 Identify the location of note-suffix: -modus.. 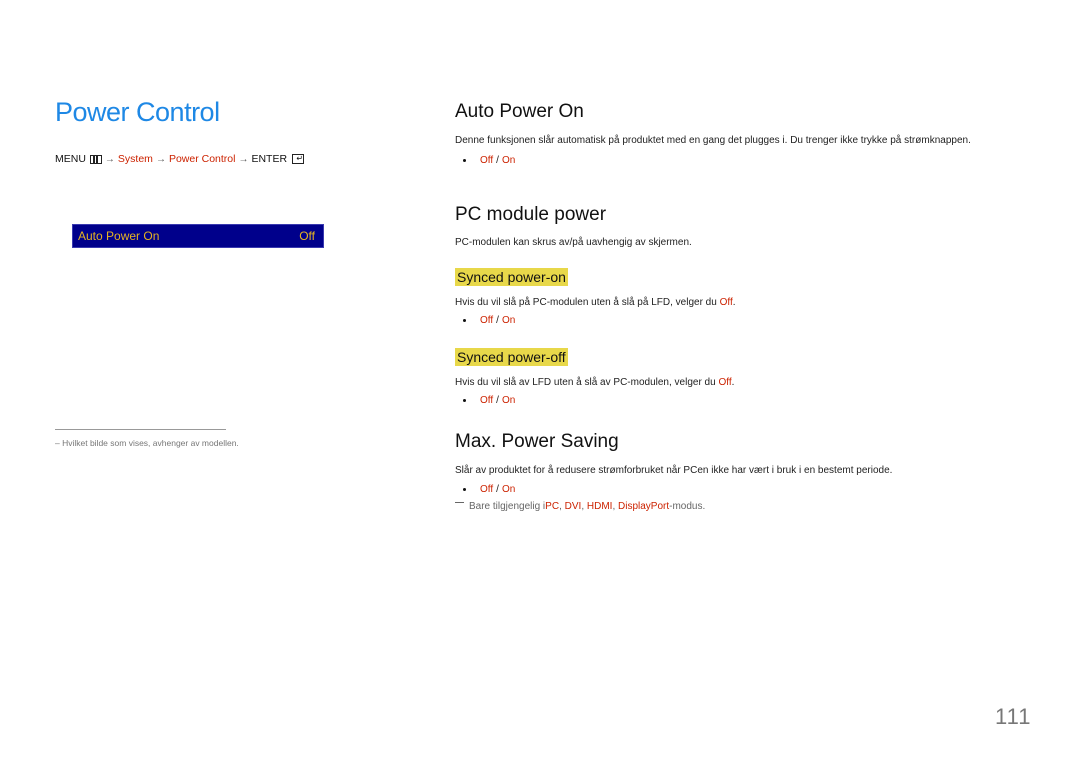
(687, 506).